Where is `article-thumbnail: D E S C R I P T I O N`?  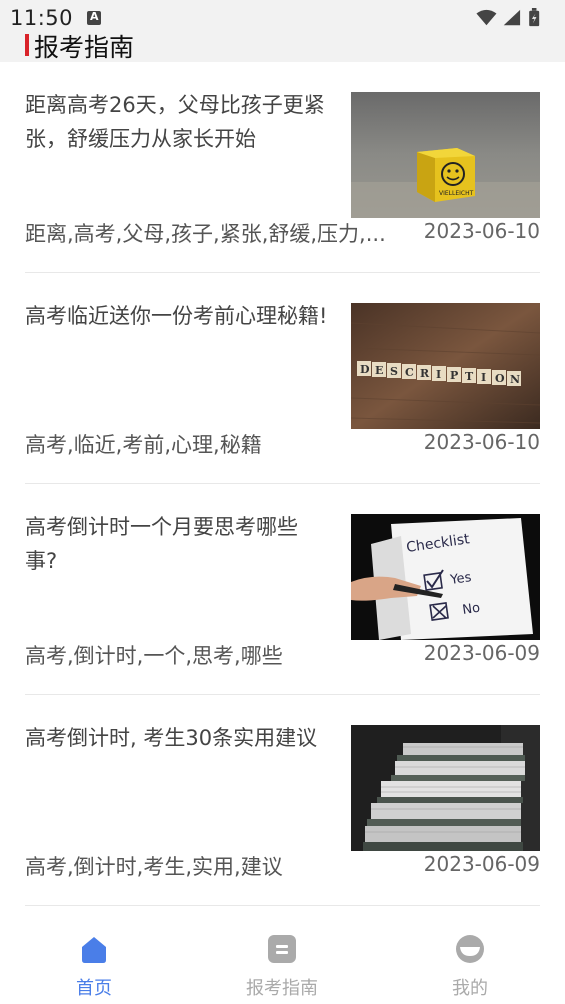
article-thumbnail: D E S C R I P T I O N is located at coordinates (445, 366).